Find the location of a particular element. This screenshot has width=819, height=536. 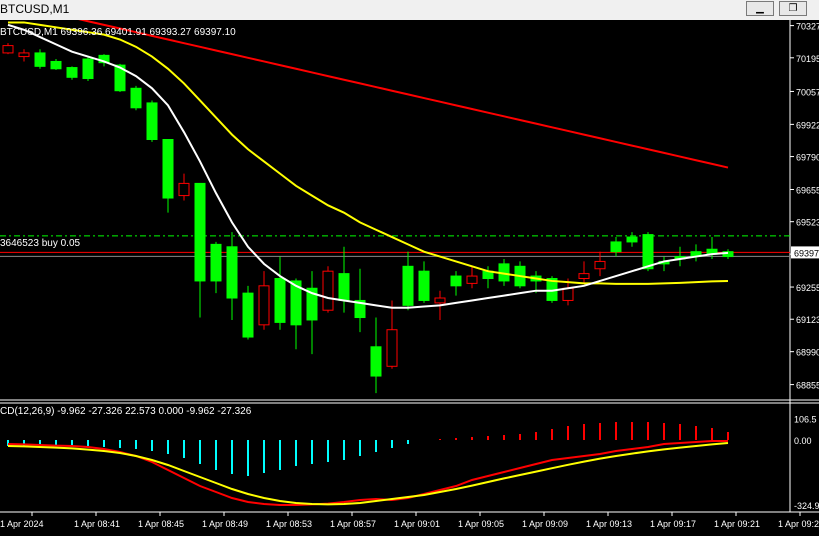

price-tick-label: 69255 is located at coordinates (807, 288).